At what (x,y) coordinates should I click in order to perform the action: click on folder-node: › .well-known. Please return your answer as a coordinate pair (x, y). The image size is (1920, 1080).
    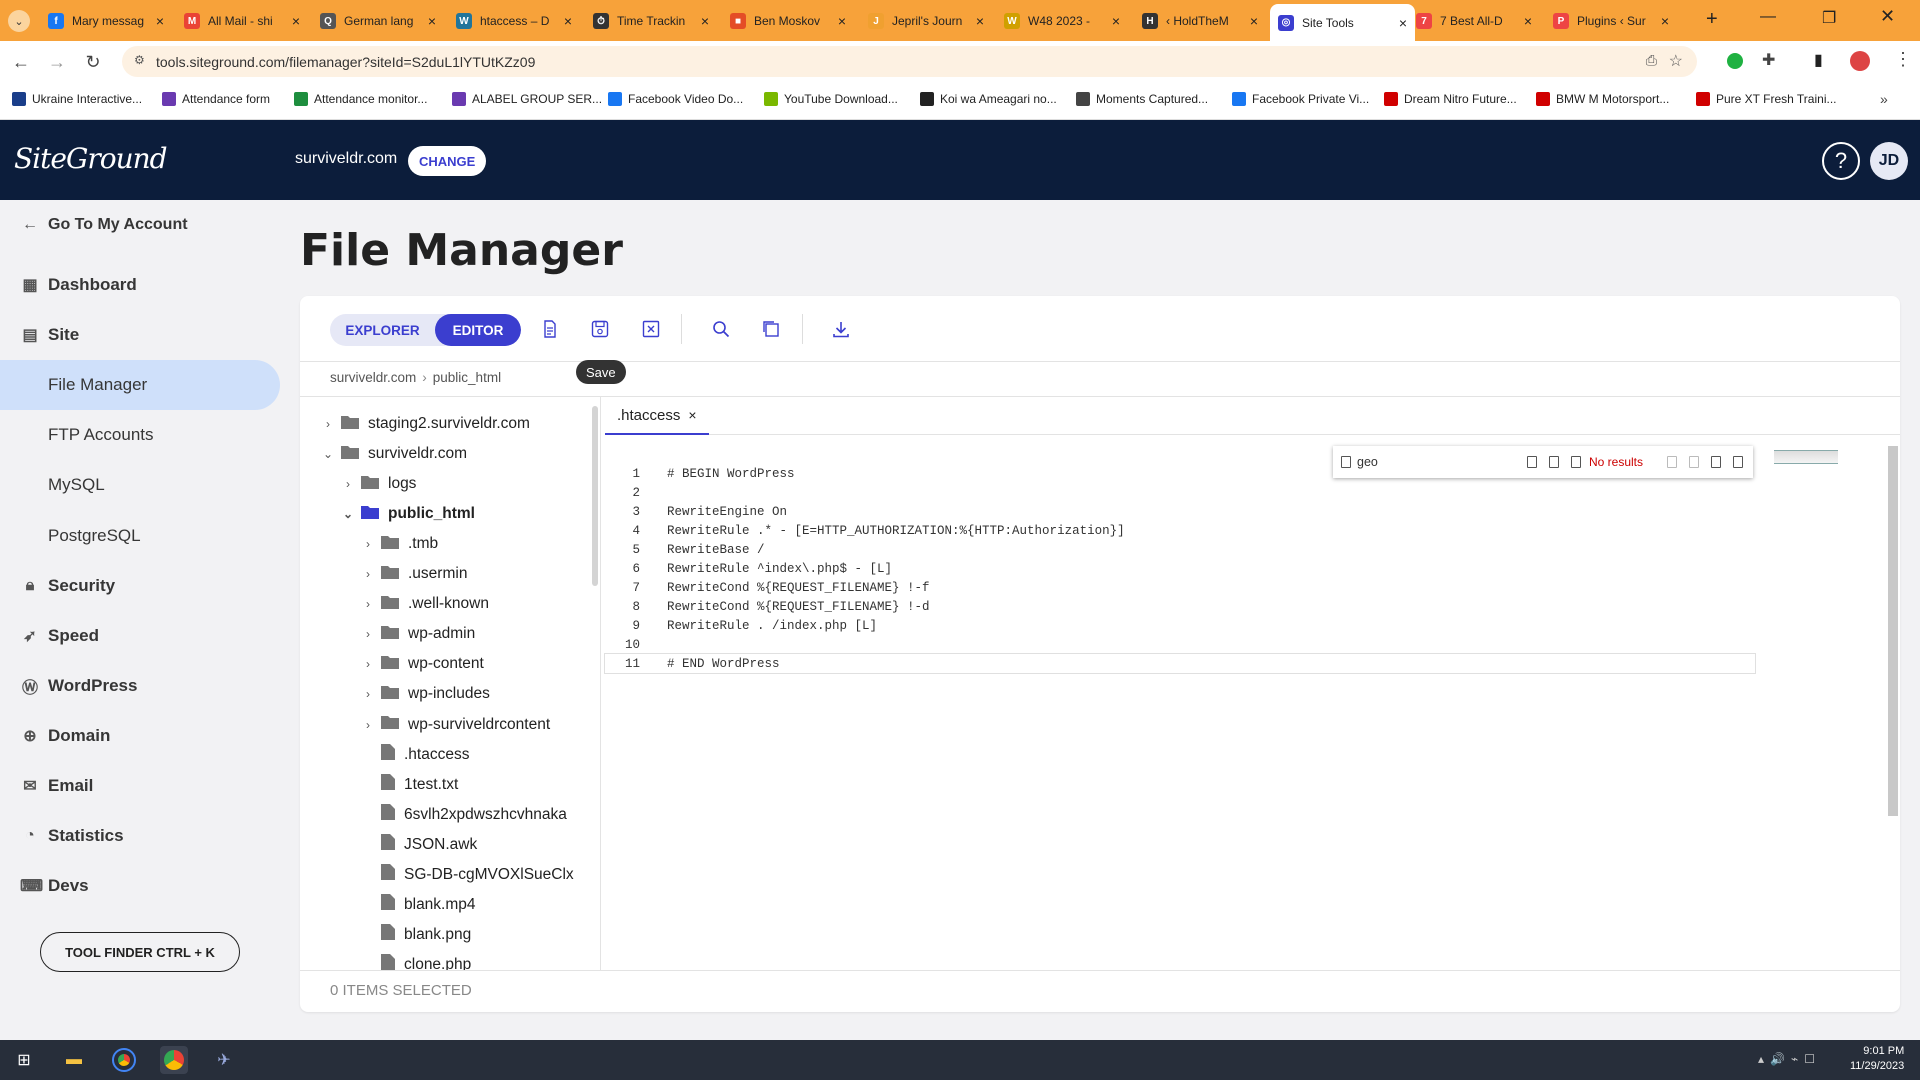
    Looking at the image, I should click on (424, 604).